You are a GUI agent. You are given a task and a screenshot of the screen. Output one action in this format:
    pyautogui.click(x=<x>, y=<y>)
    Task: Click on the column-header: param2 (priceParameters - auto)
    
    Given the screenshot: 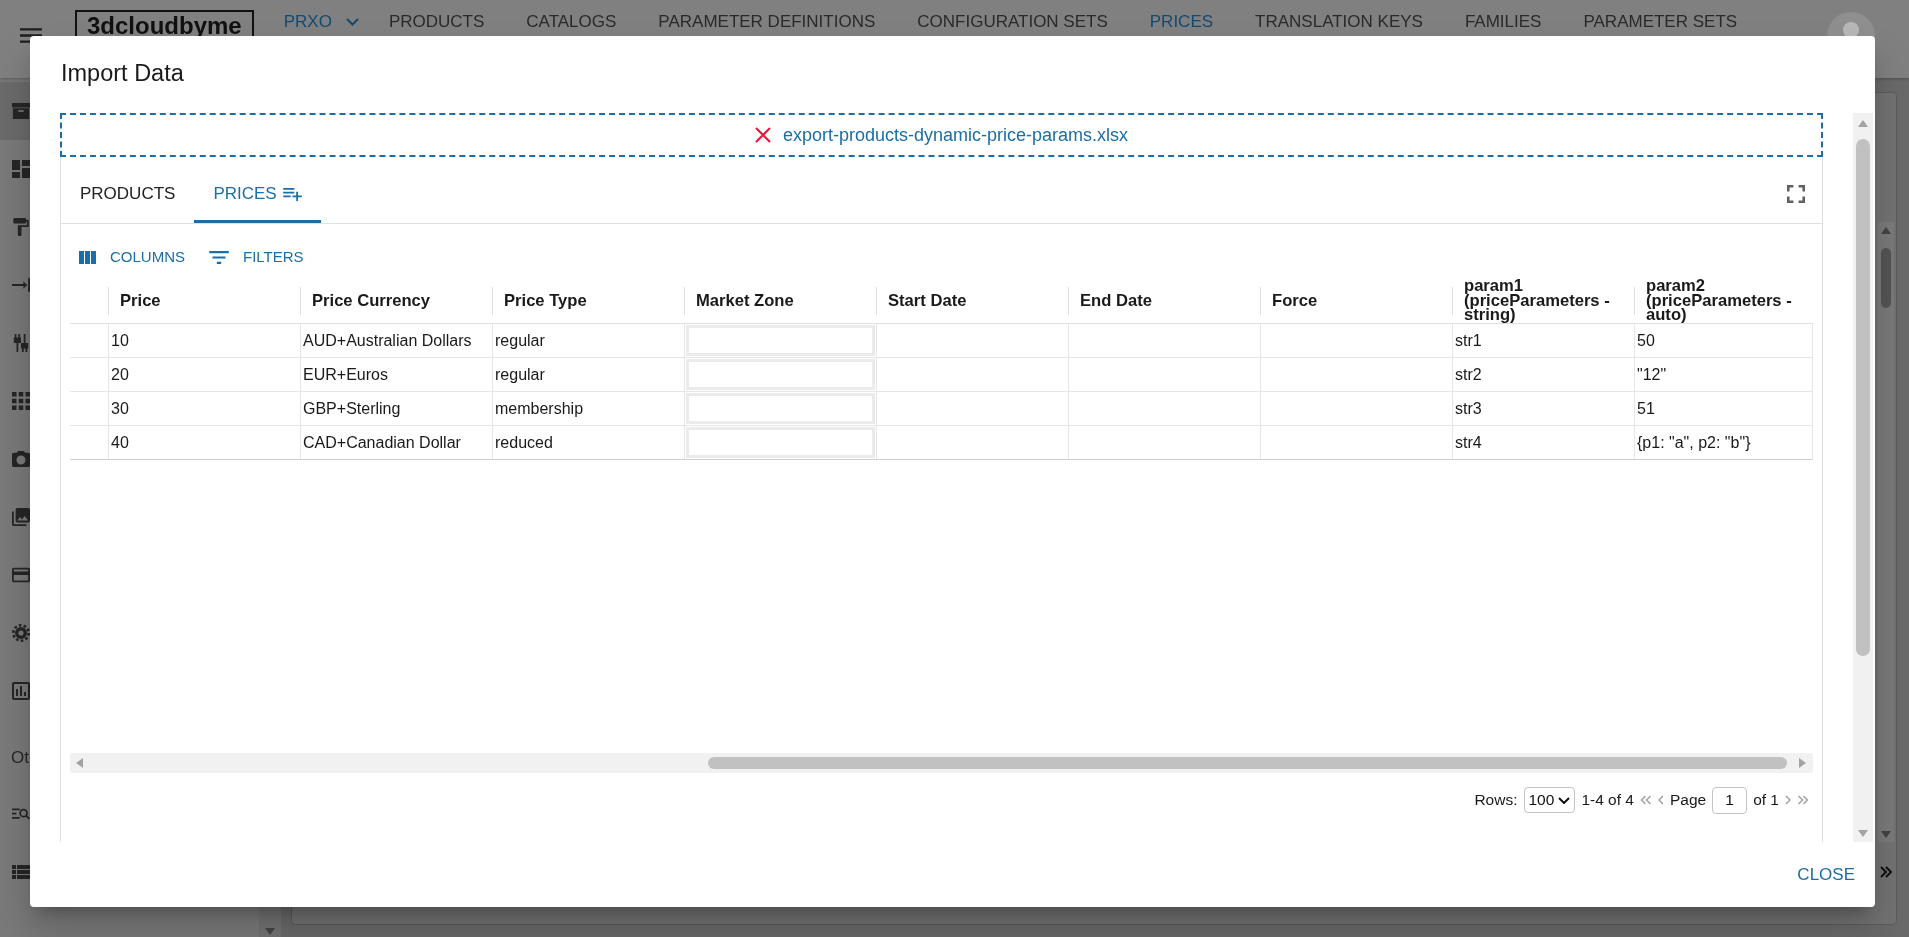 What is the action you would take?
    pyautogui.click(x=1723, y=301)
    